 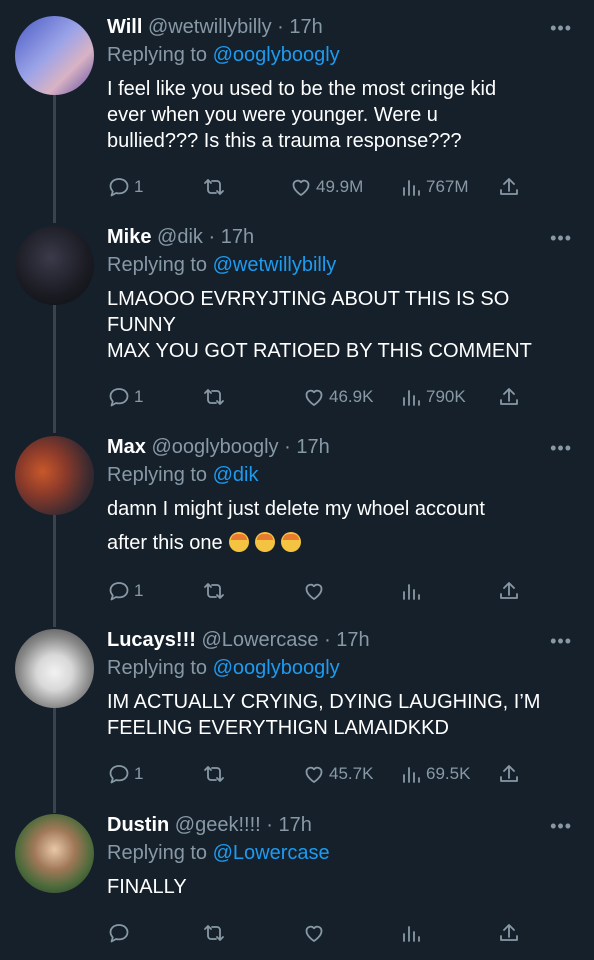 I want to click on tweet-header: Mike @dik · 17h, so click(x=180, y=237).